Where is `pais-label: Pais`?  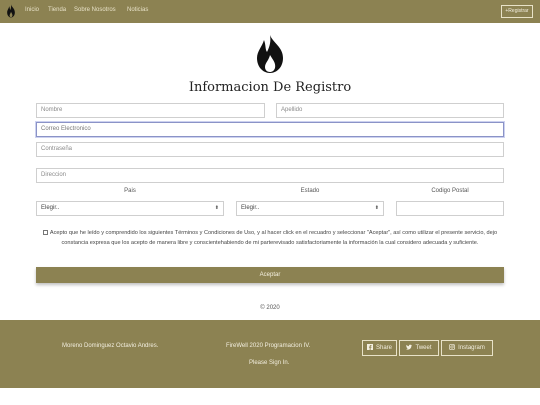 pais-label: Pais is located at coordinates (130, 191).